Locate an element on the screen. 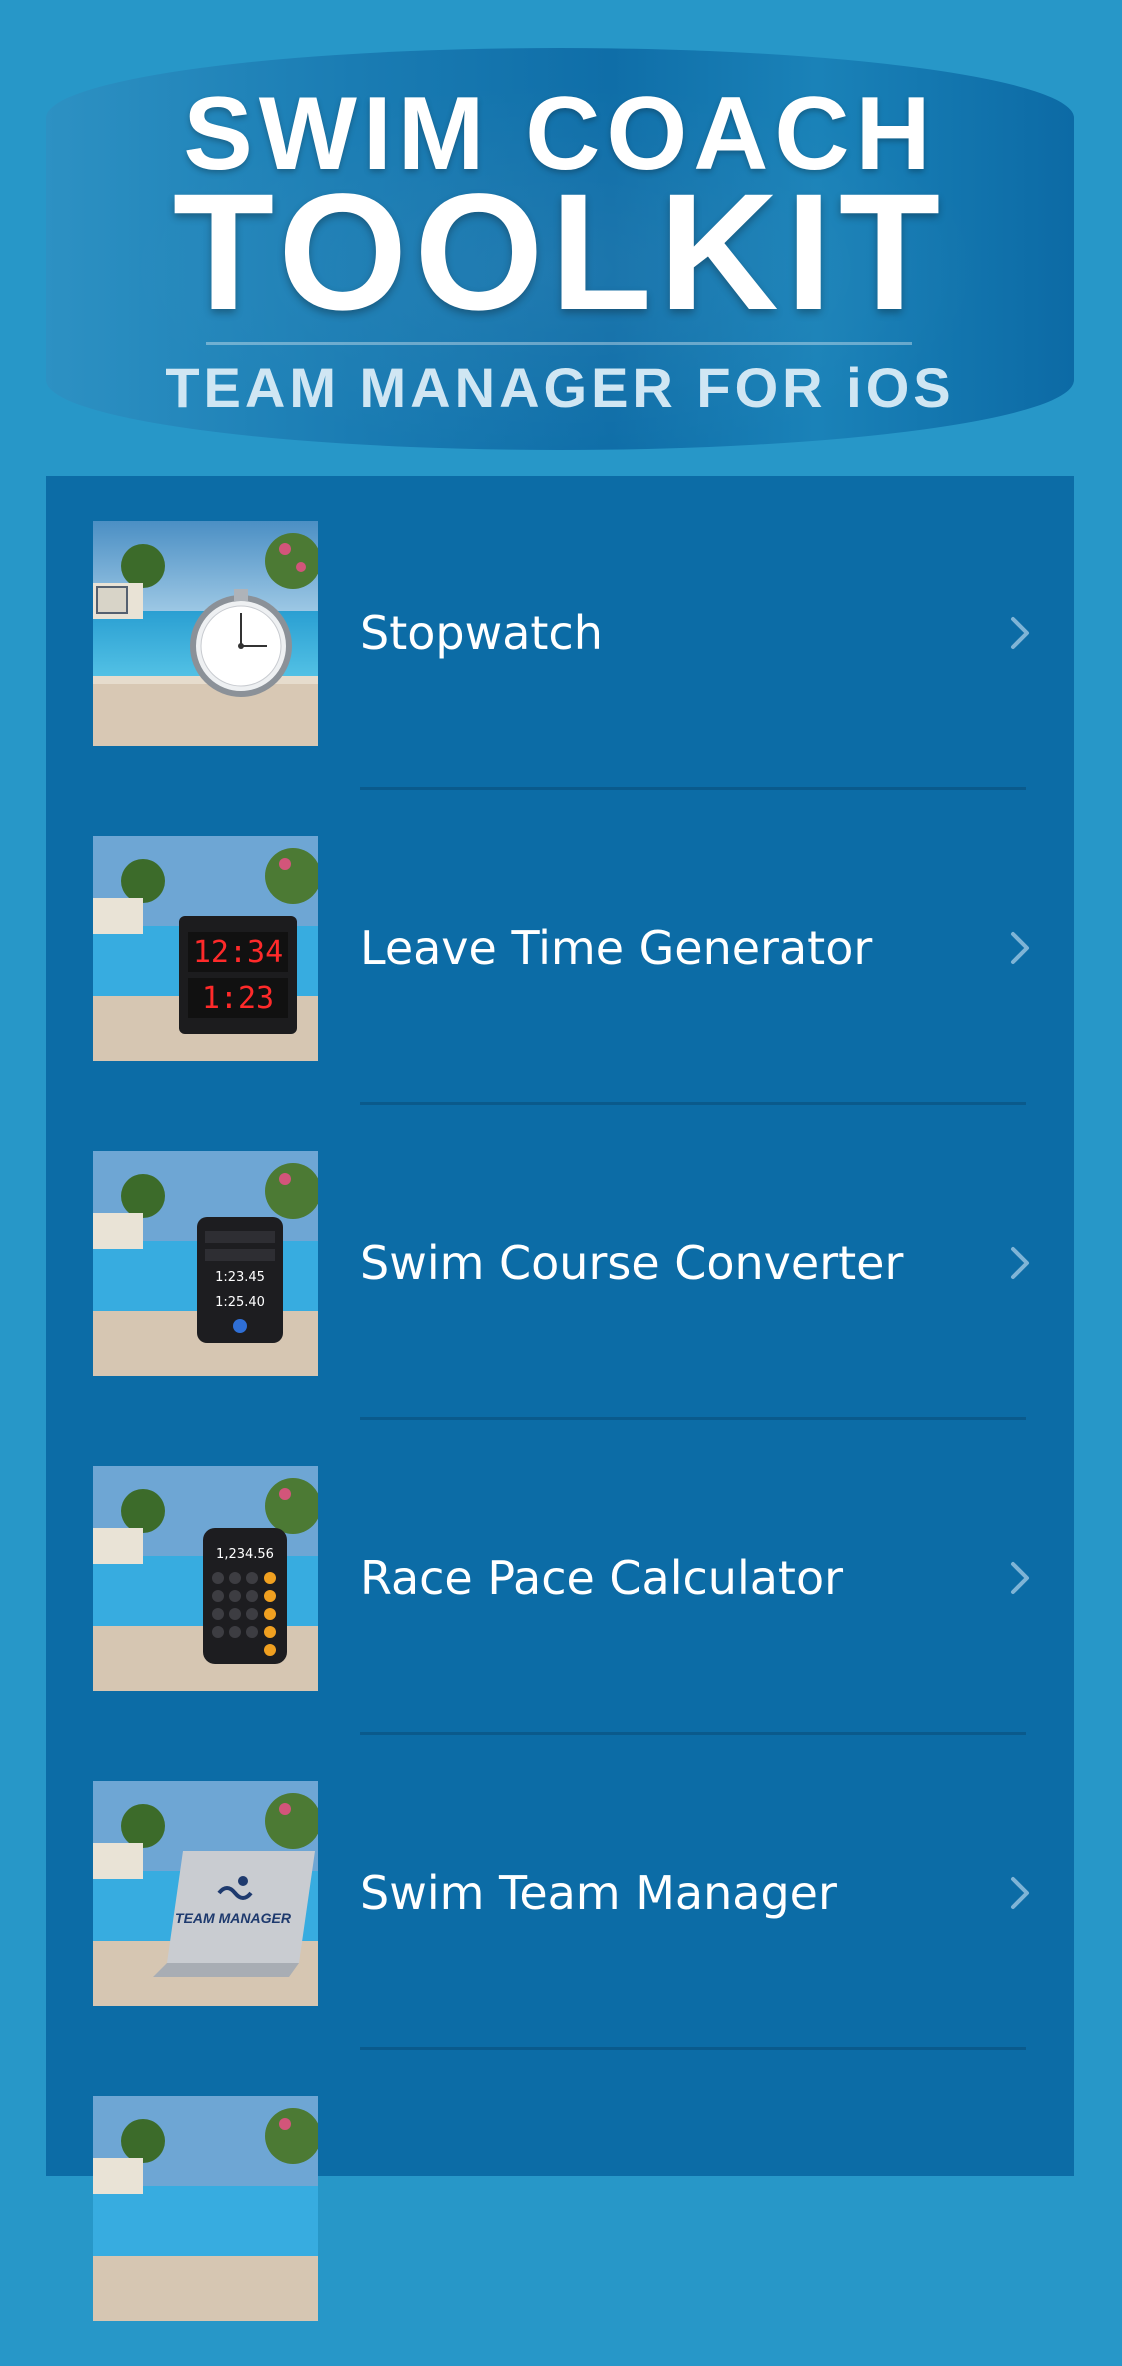  calculator-thumbnail: 1,234.56 is located at coordinates (205, 1578).